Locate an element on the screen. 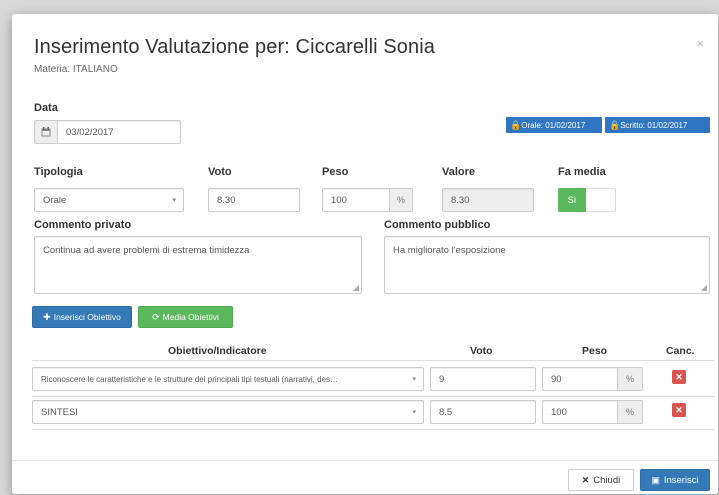 The image size is (719, 495). objective-select-row-2: SINTESI ▾ is located at coordinates (228, 412).